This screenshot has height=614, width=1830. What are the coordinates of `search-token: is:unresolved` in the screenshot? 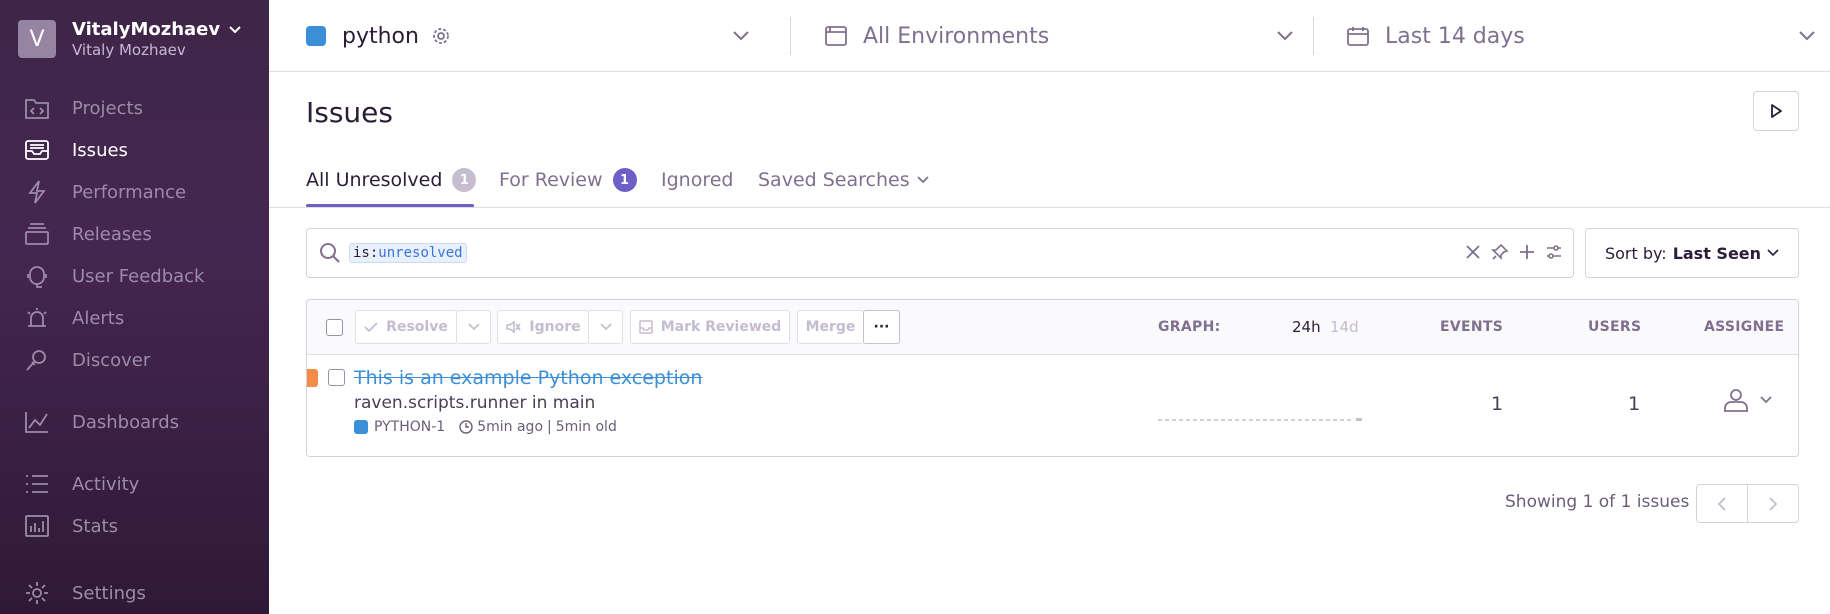 It's located at (408, 253).